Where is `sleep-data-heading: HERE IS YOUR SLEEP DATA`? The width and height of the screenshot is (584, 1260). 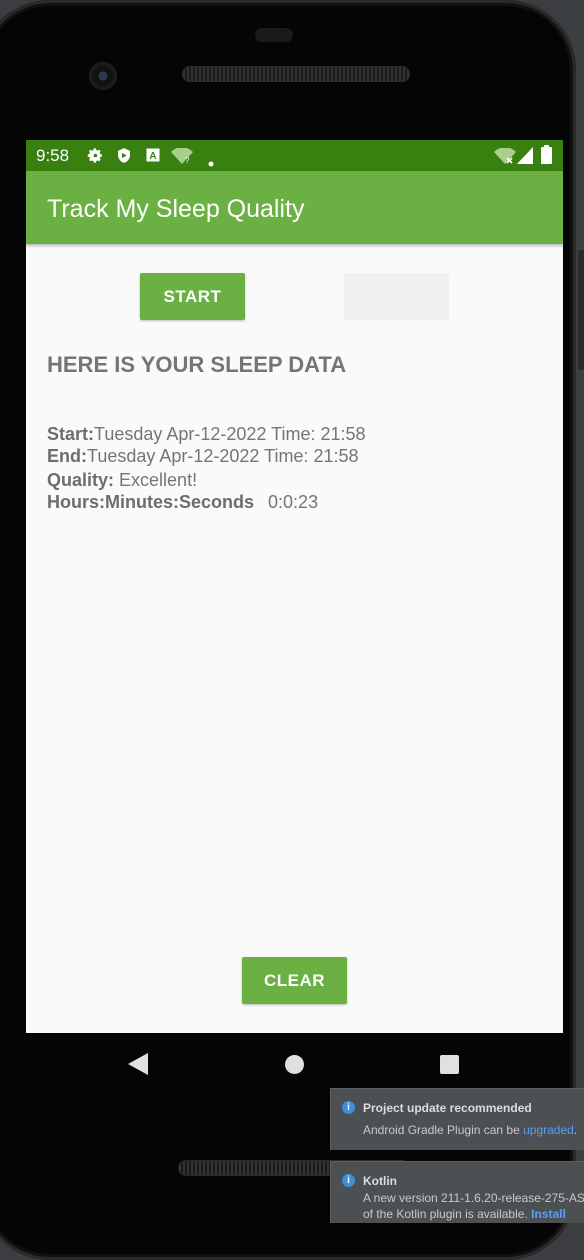 sleep-data-heading: HERE IS YOUR SLEEP DATA is located at coordinates (197, 364).